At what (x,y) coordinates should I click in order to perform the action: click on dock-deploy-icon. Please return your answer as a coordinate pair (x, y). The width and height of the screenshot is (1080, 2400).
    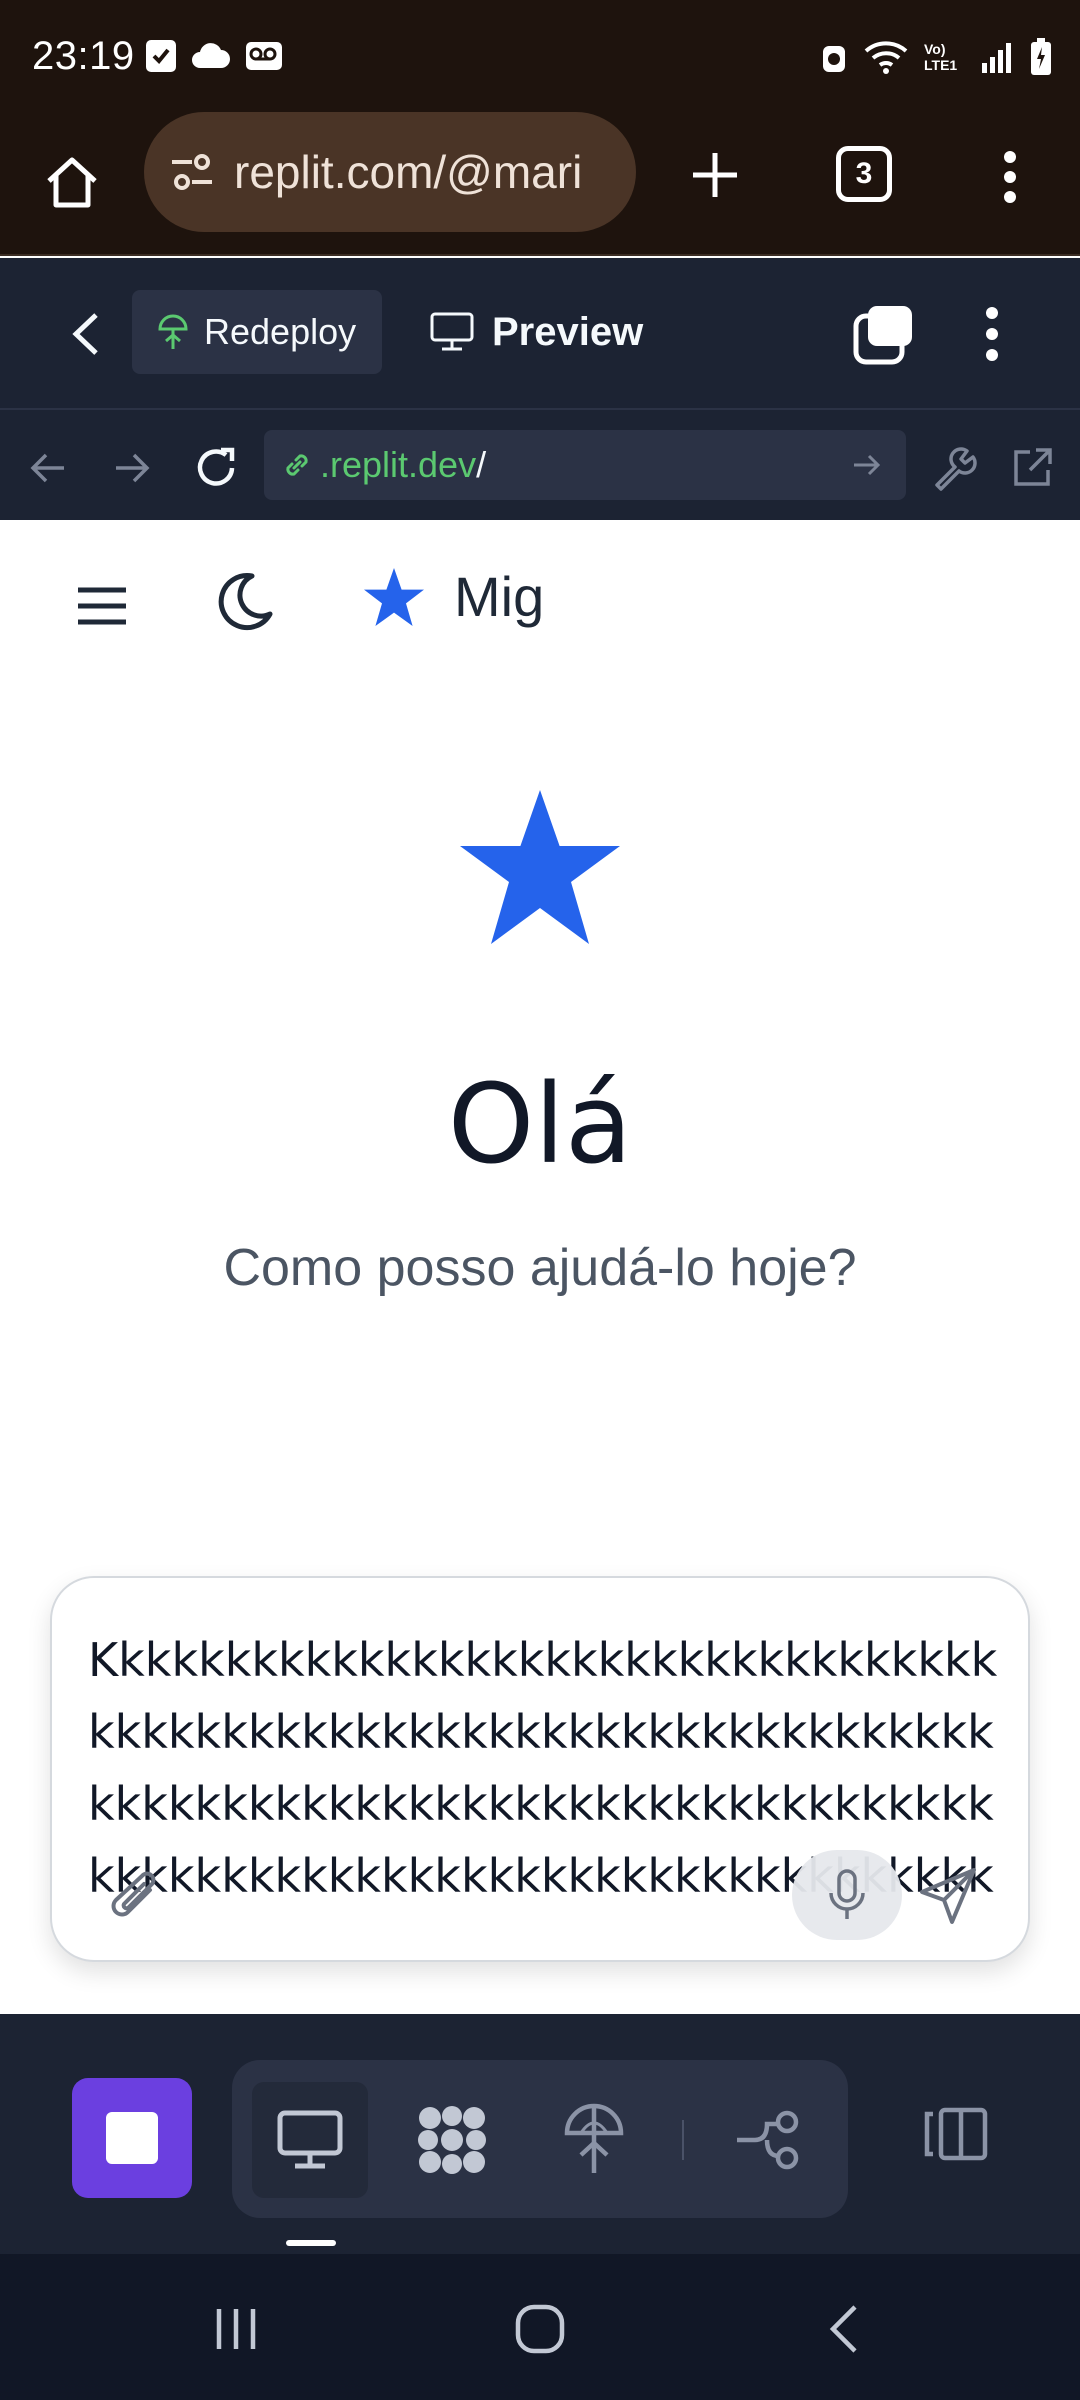
    Looking at the image, I should click on (594, 2140).